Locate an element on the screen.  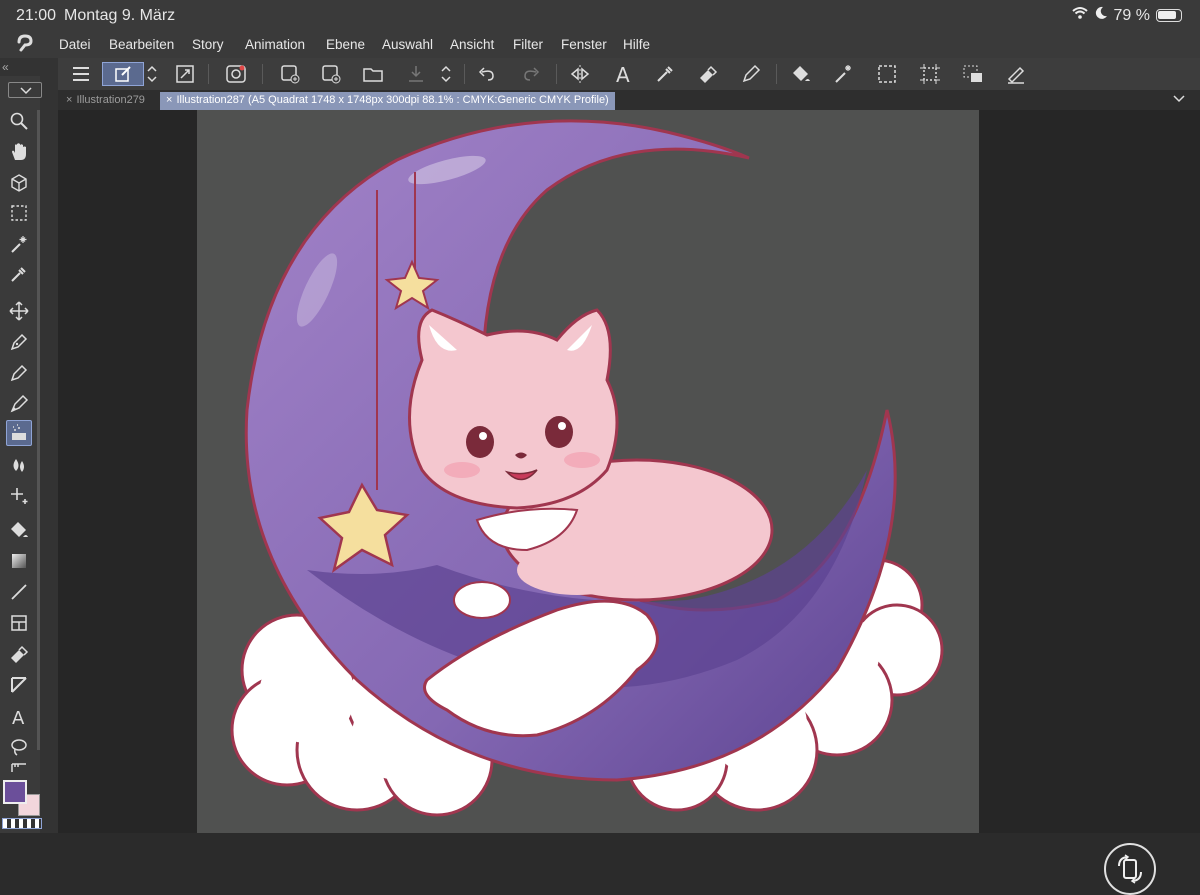
tab-illustration279: × Illustration279 is located at coordinates (105, 101).